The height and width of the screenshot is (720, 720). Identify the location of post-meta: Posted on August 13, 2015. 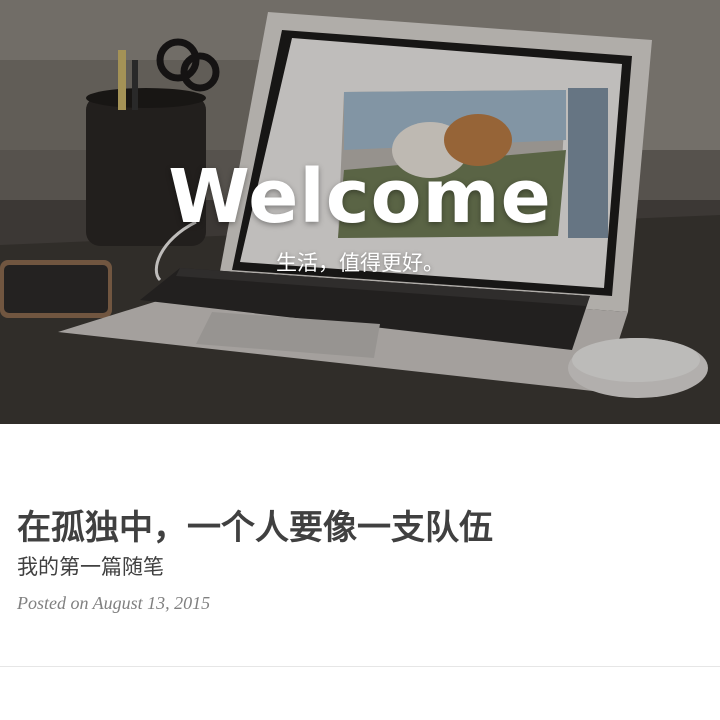
(114, 603).